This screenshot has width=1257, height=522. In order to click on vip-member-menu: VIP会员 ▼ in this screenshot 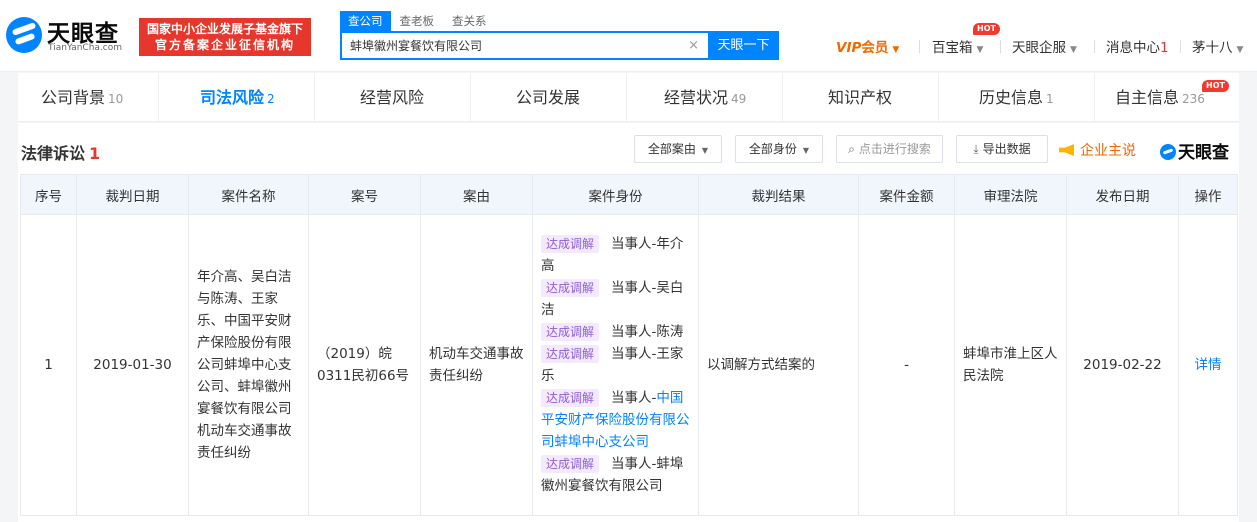, I will do `click(867, 46)`.